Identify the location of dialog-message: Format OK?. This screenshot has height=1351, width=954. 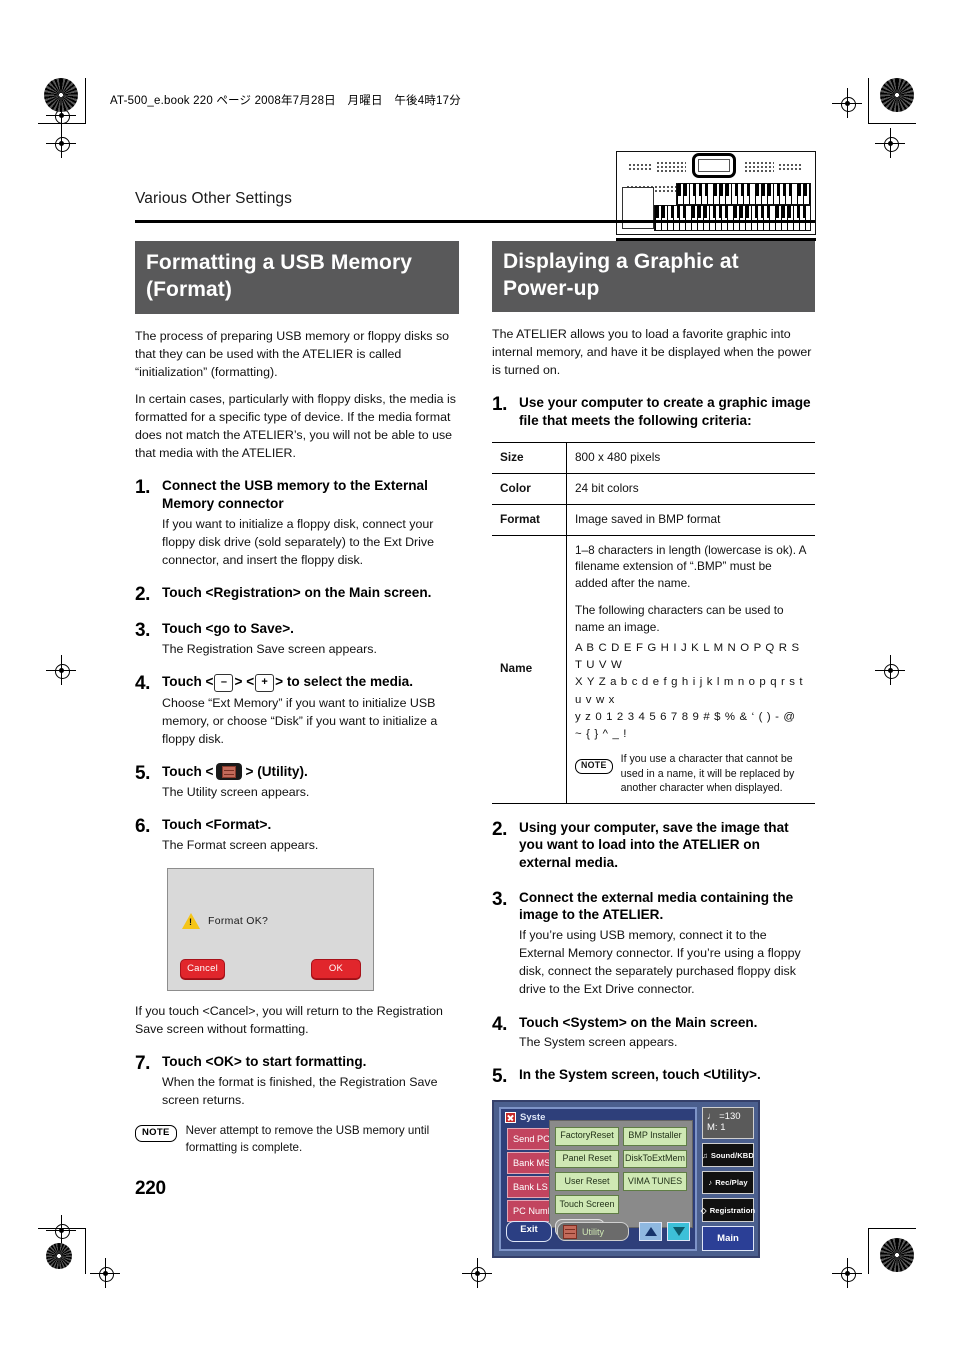
(238, 920).